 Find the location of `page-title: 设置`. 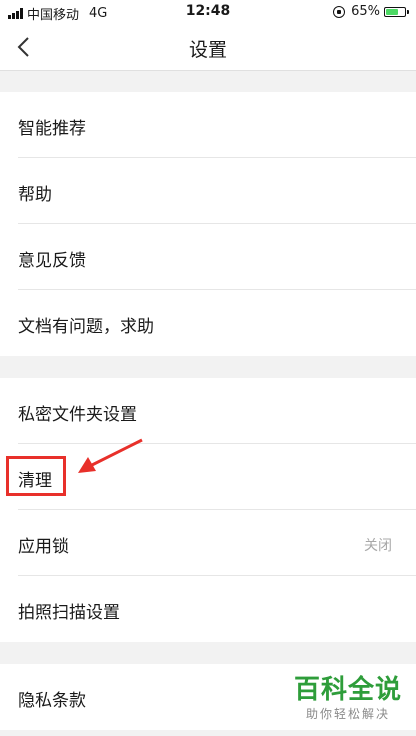

page-title: 设置 is located at coordinates (207, 50).